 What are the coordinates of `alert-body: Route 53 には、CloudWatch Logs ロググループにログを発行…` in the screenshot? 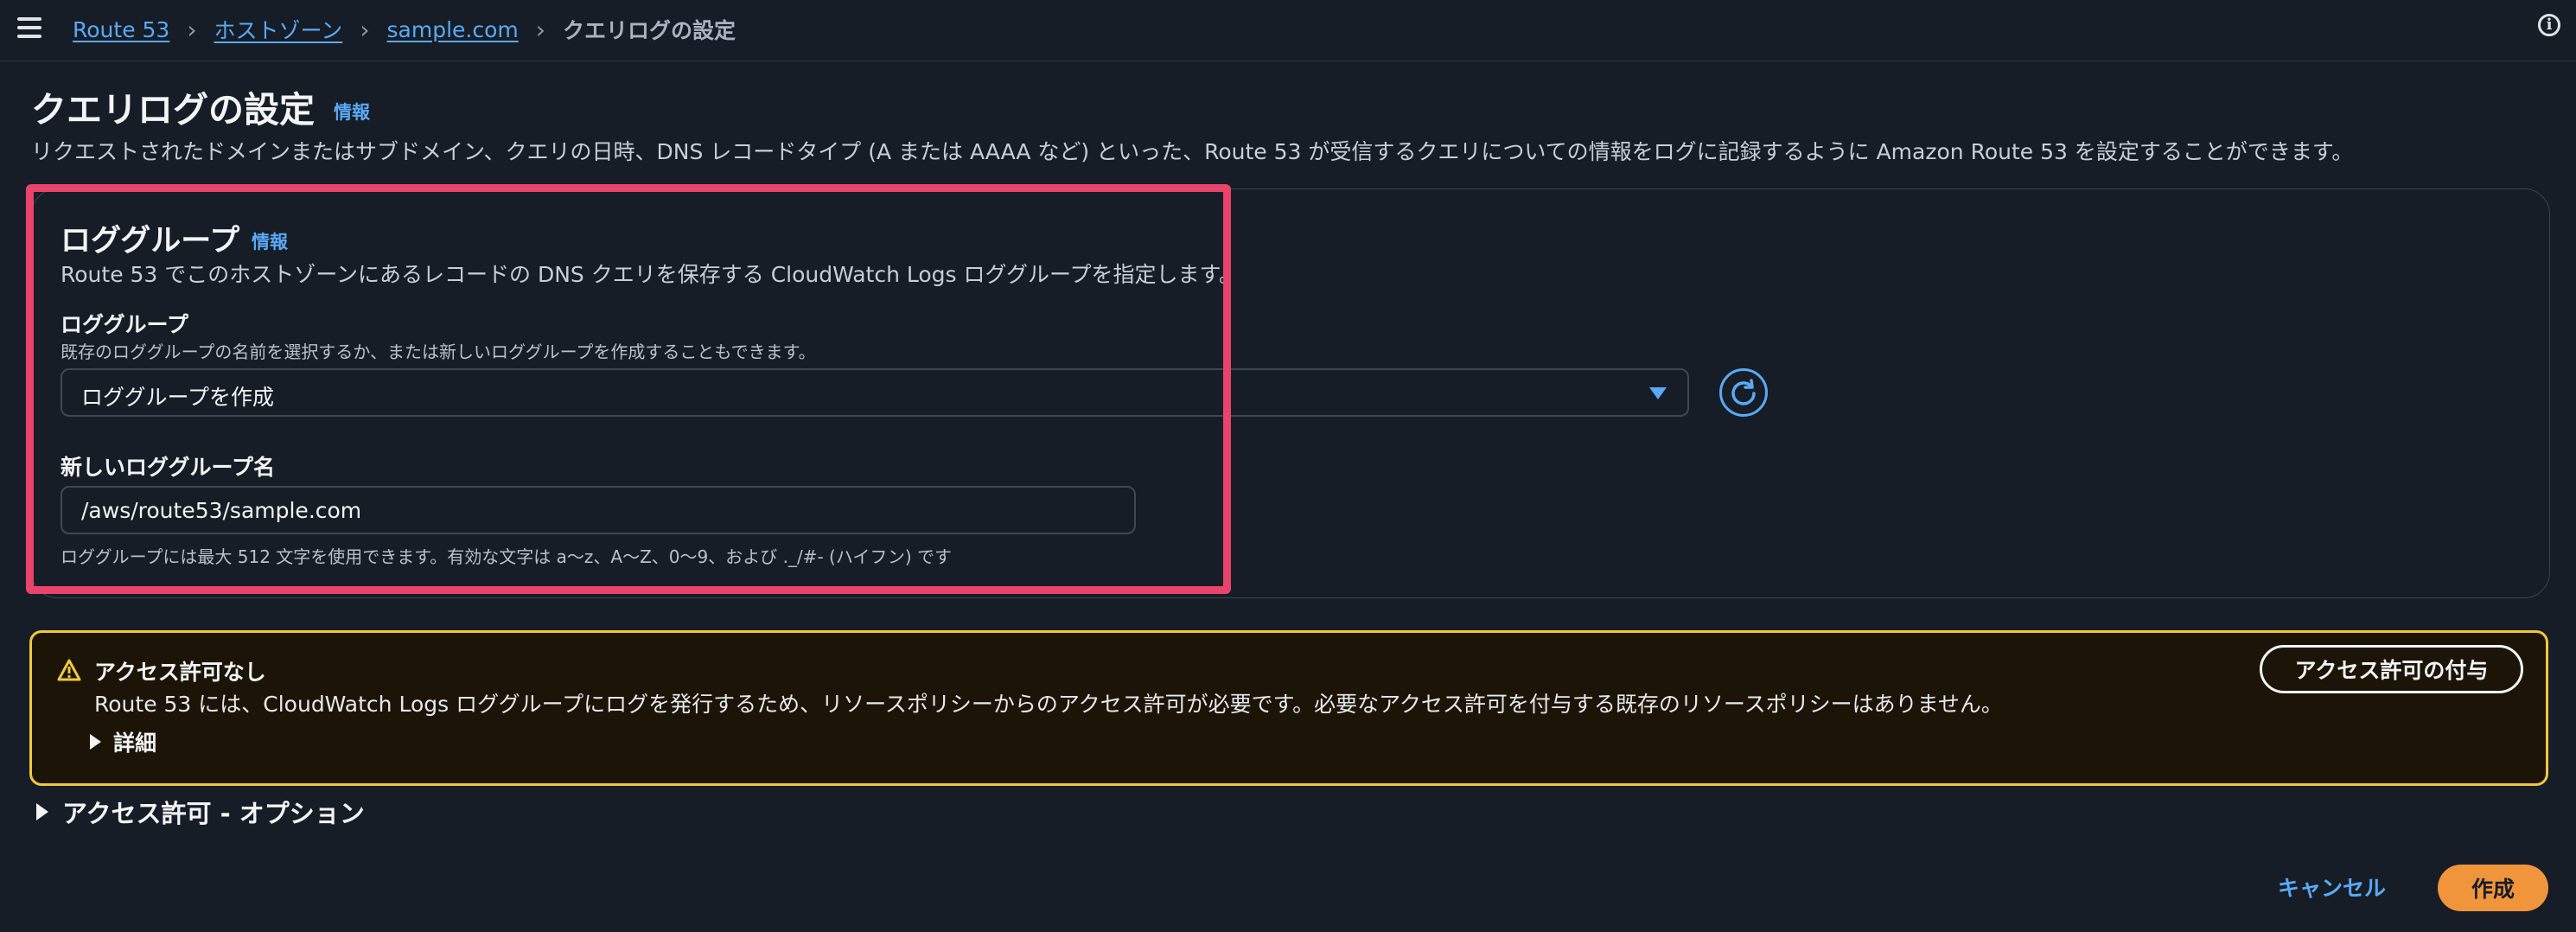 It's located at (1048, 704).